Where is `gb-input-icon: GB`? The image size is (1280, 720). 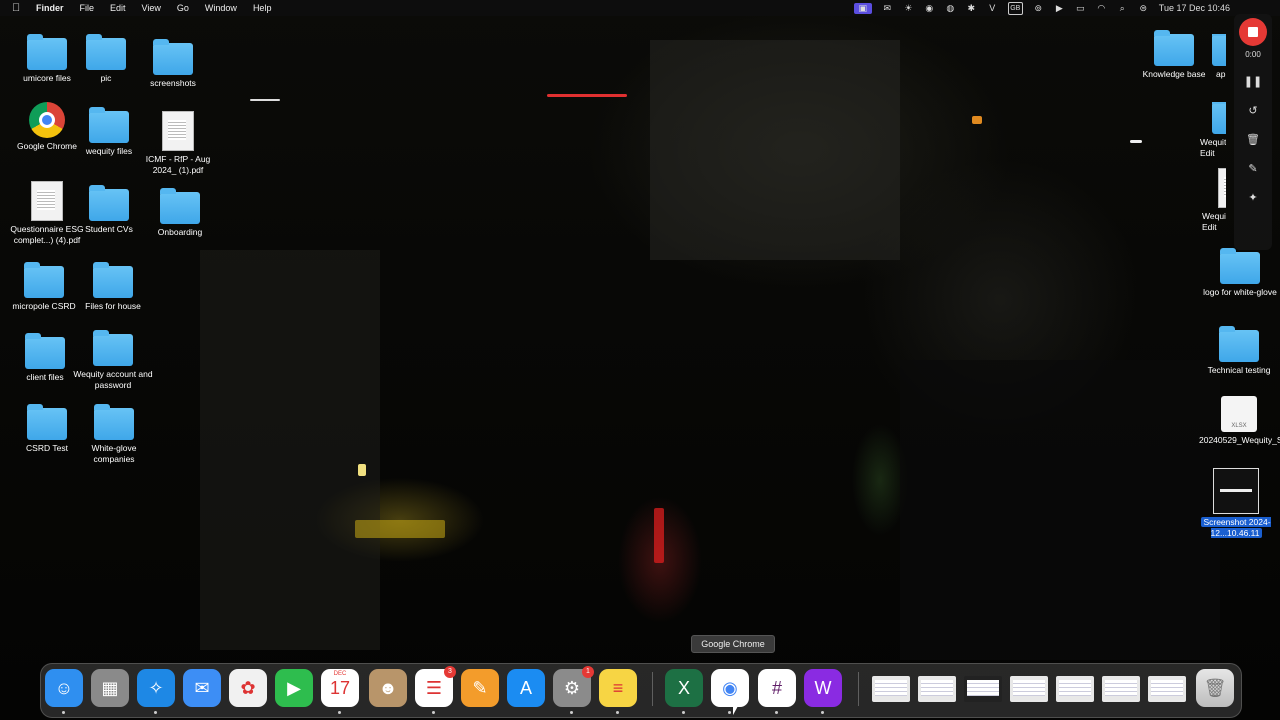 gb-input-icon: GB is located at coordinates (1015, 8).